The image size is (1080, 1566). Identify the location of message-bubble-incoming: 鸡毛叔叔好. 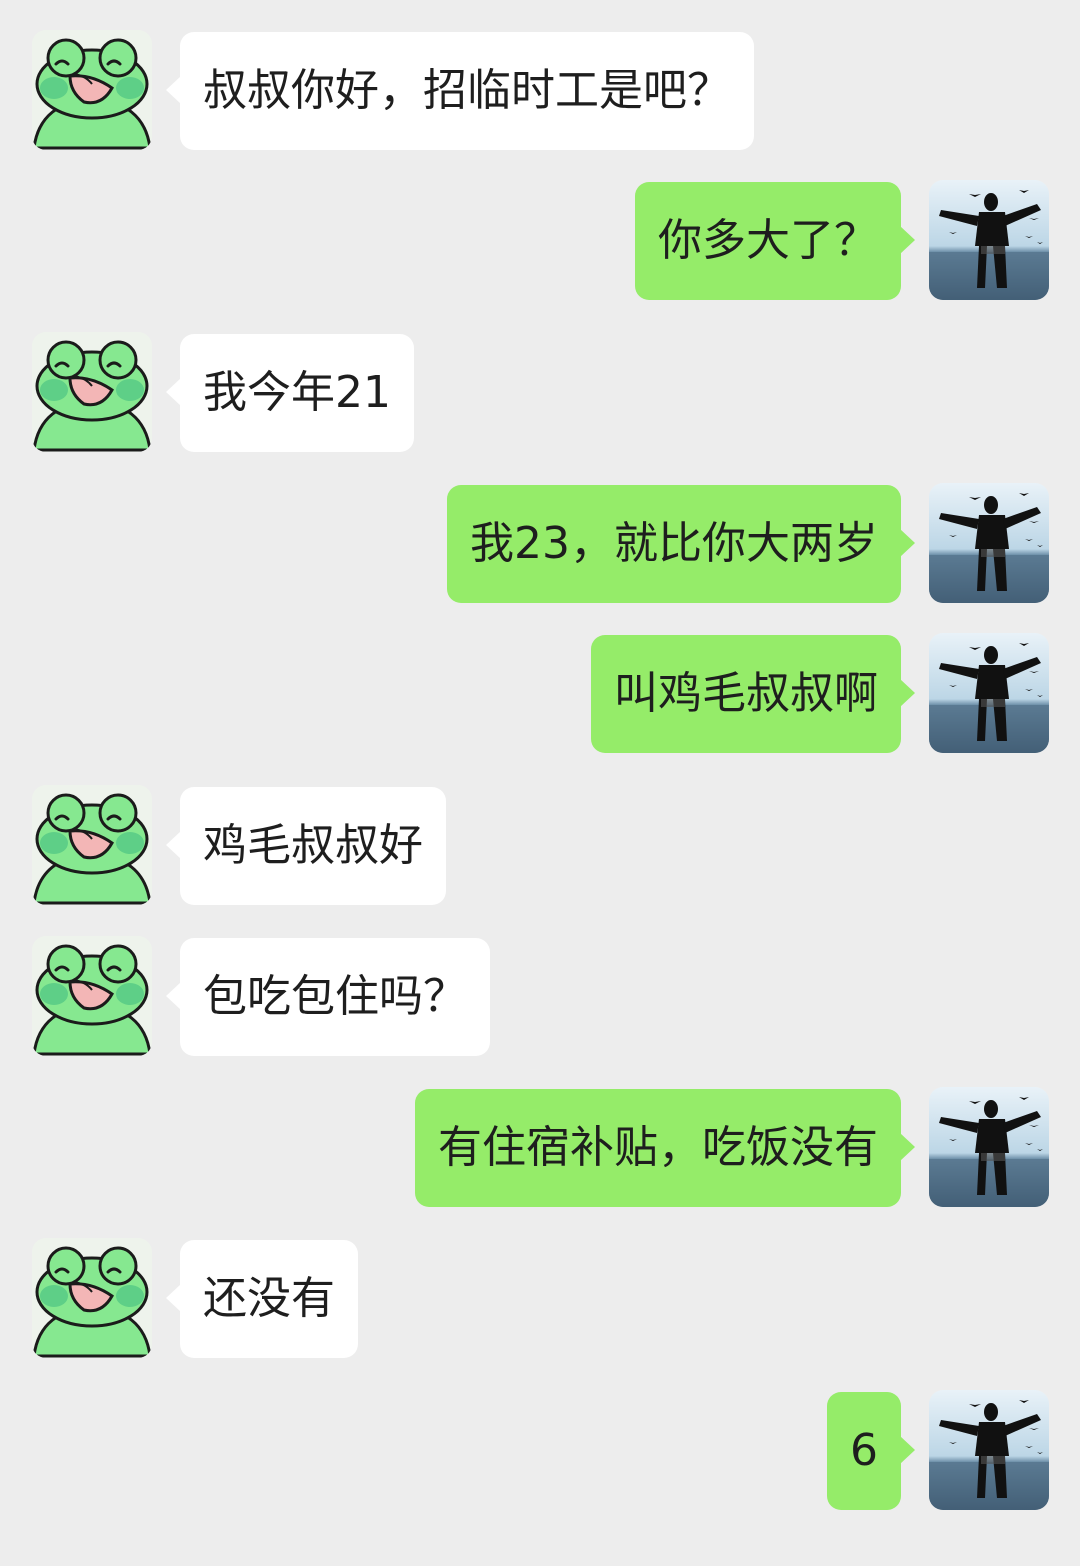
(306, 846).